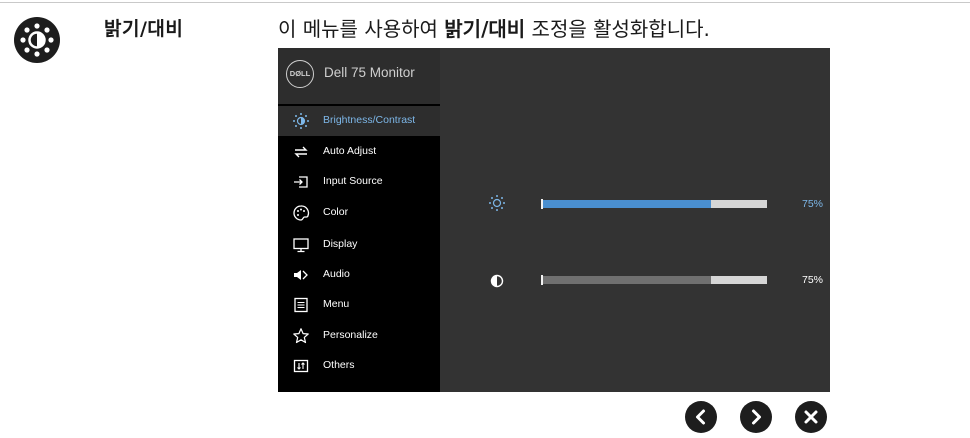  I want to click on description-bold: 밝기/대비, so click(485, 29).